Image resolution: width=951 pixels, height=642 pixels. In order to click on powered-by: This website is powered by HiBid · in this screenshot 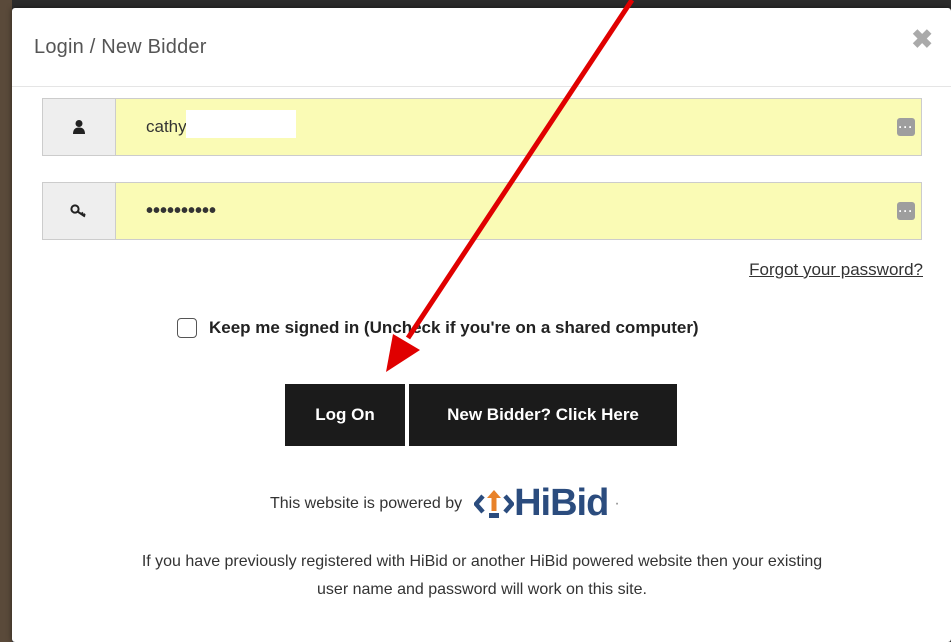, I will do `click(445, 503)`.